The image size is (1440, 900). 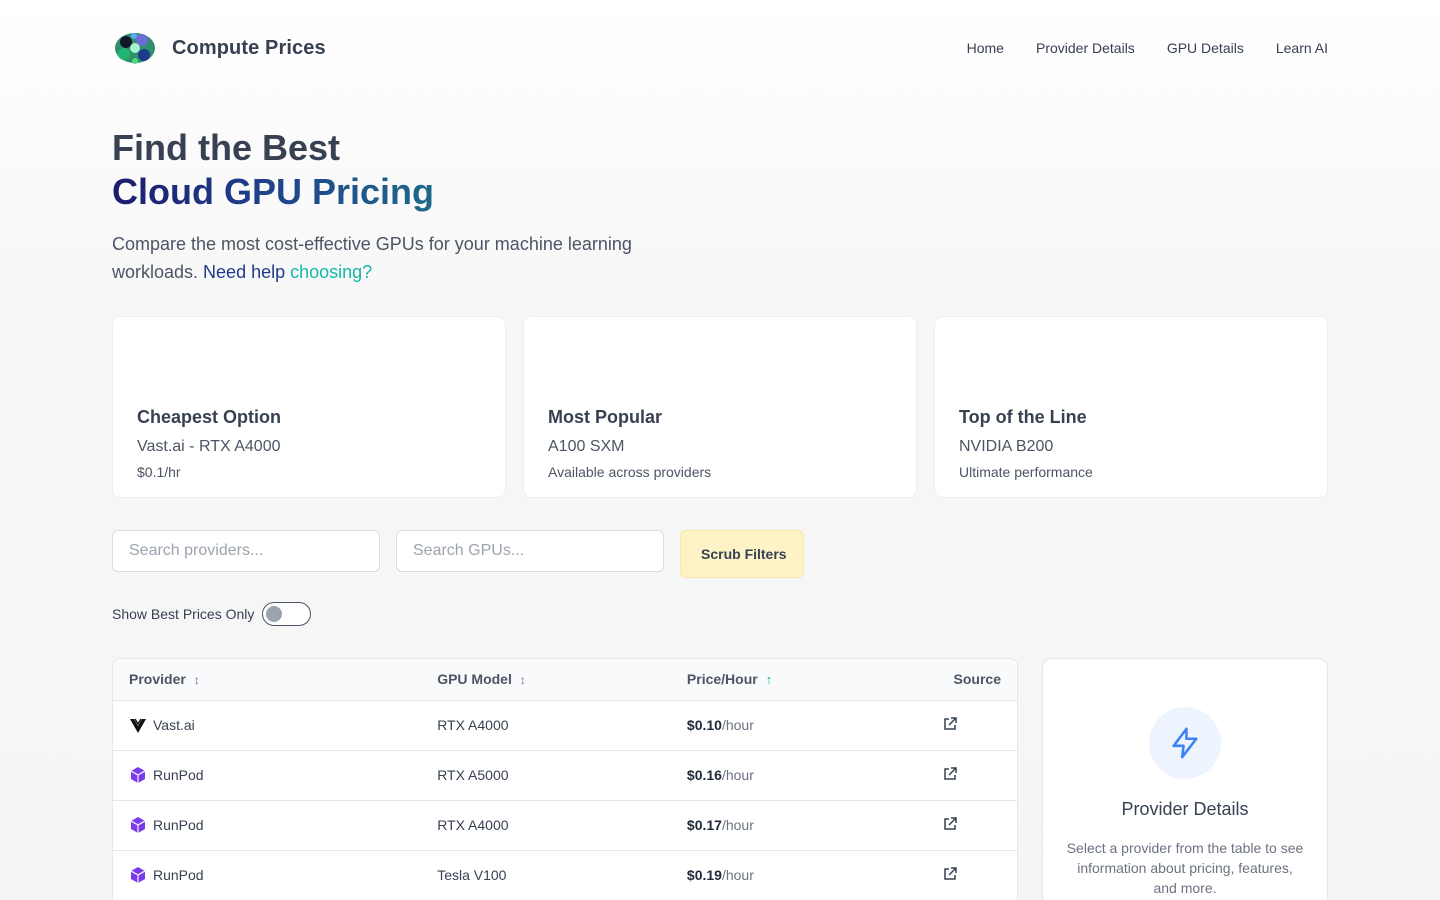 I want to click on help-link-part-1: Need help, so click(x=247, y=272).